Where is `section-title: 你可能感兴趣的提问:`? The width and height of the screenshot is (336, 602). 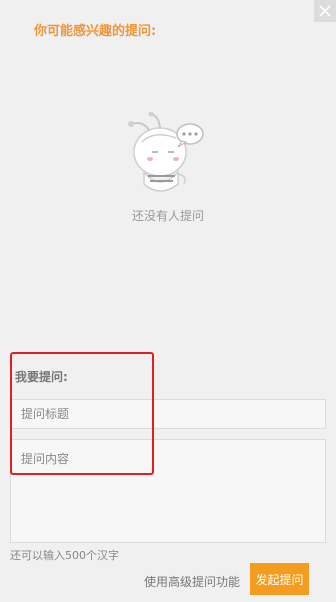 section-title: 你可能感兴趣的提问: is located at coordinates (95, 31).